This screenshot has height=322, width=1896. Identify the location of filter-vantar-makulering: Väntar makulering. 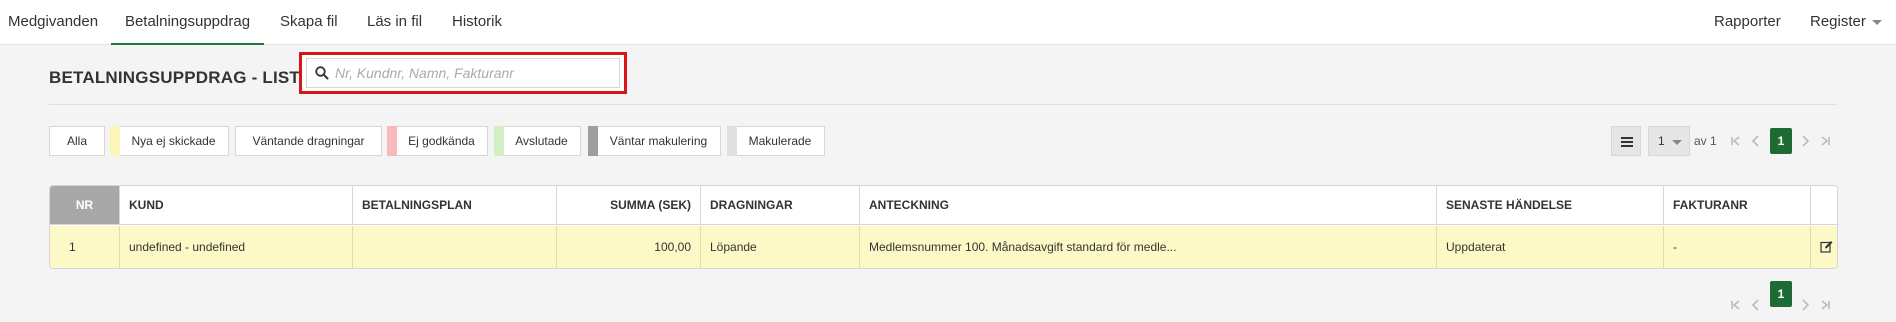
(654, 141).